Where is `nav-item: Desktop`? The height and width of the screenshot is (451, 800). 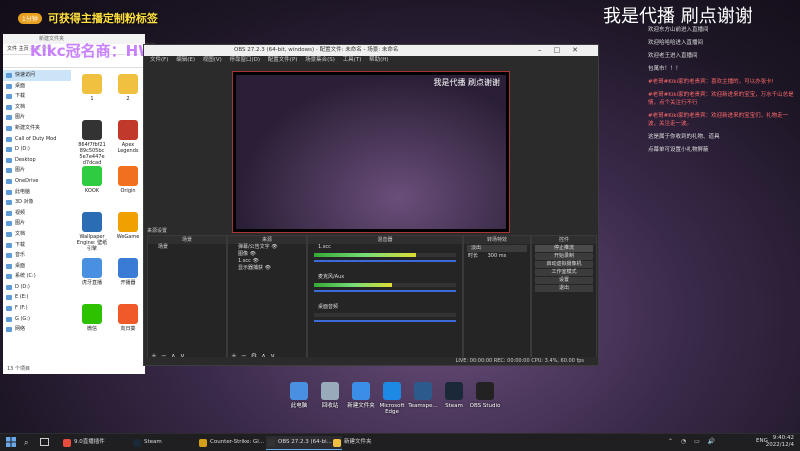
nav-item: Desktop is located at coordinates (37, 160).